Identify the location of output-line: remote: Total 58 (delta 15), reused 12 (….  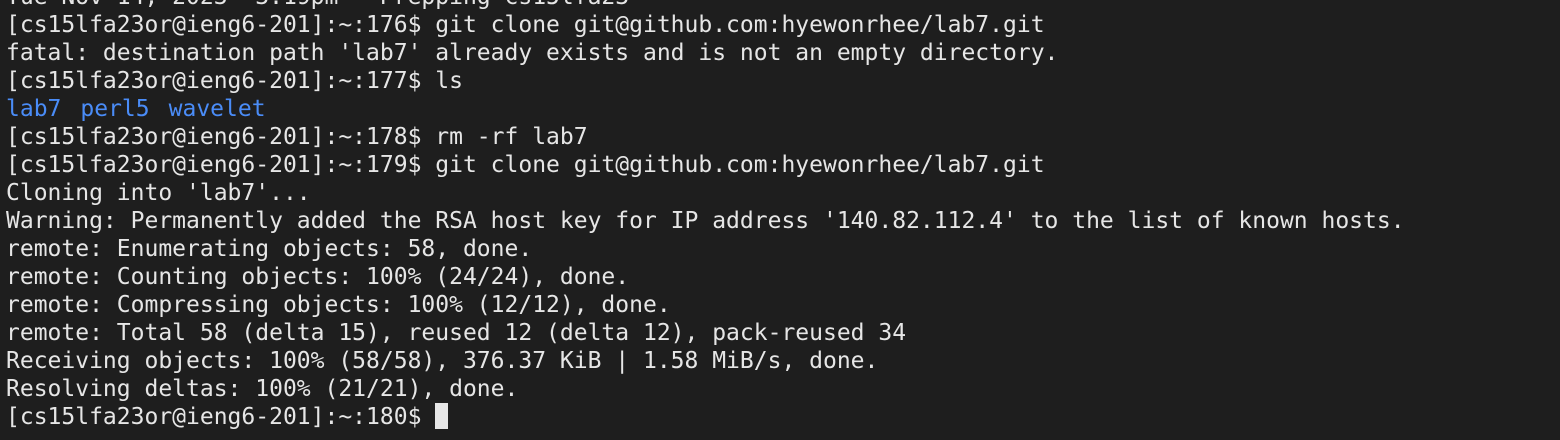
(456, 333).